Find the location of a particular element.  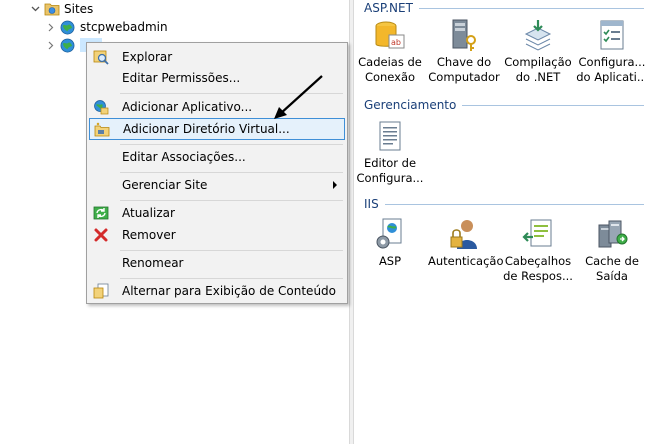

asp-icon is located at coordinates (389, 233).